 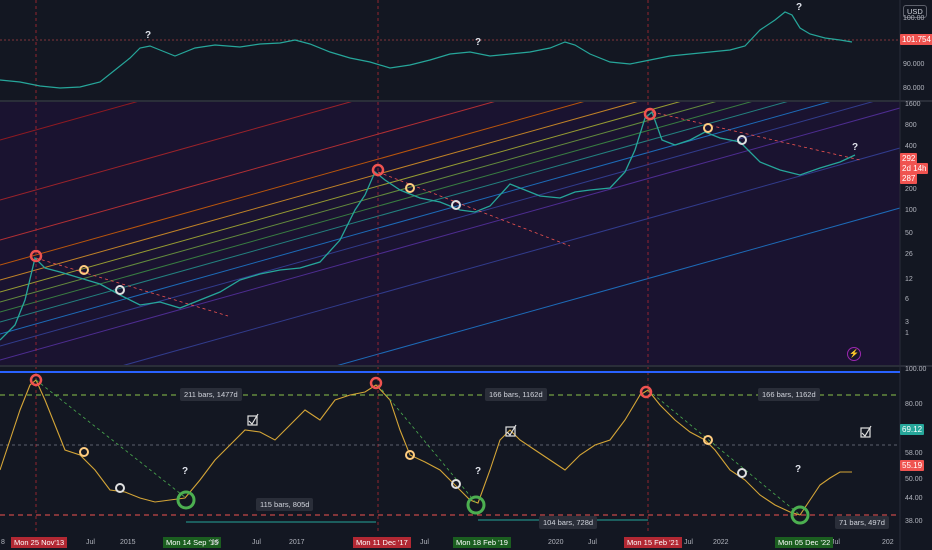 I want to click on bot-tick-7: 38.00, so click(x=914, y=521).